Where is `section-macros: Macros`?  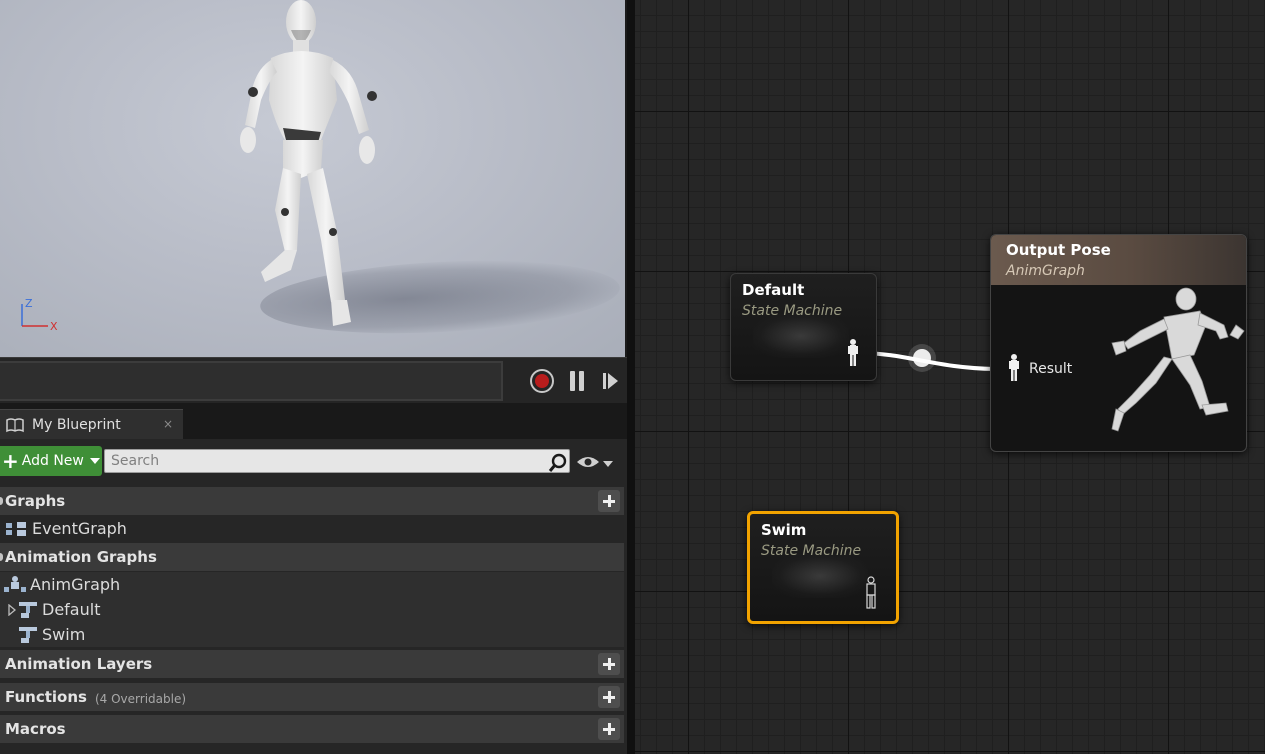
section-macros: Macros is located at coordinates (312, 729).